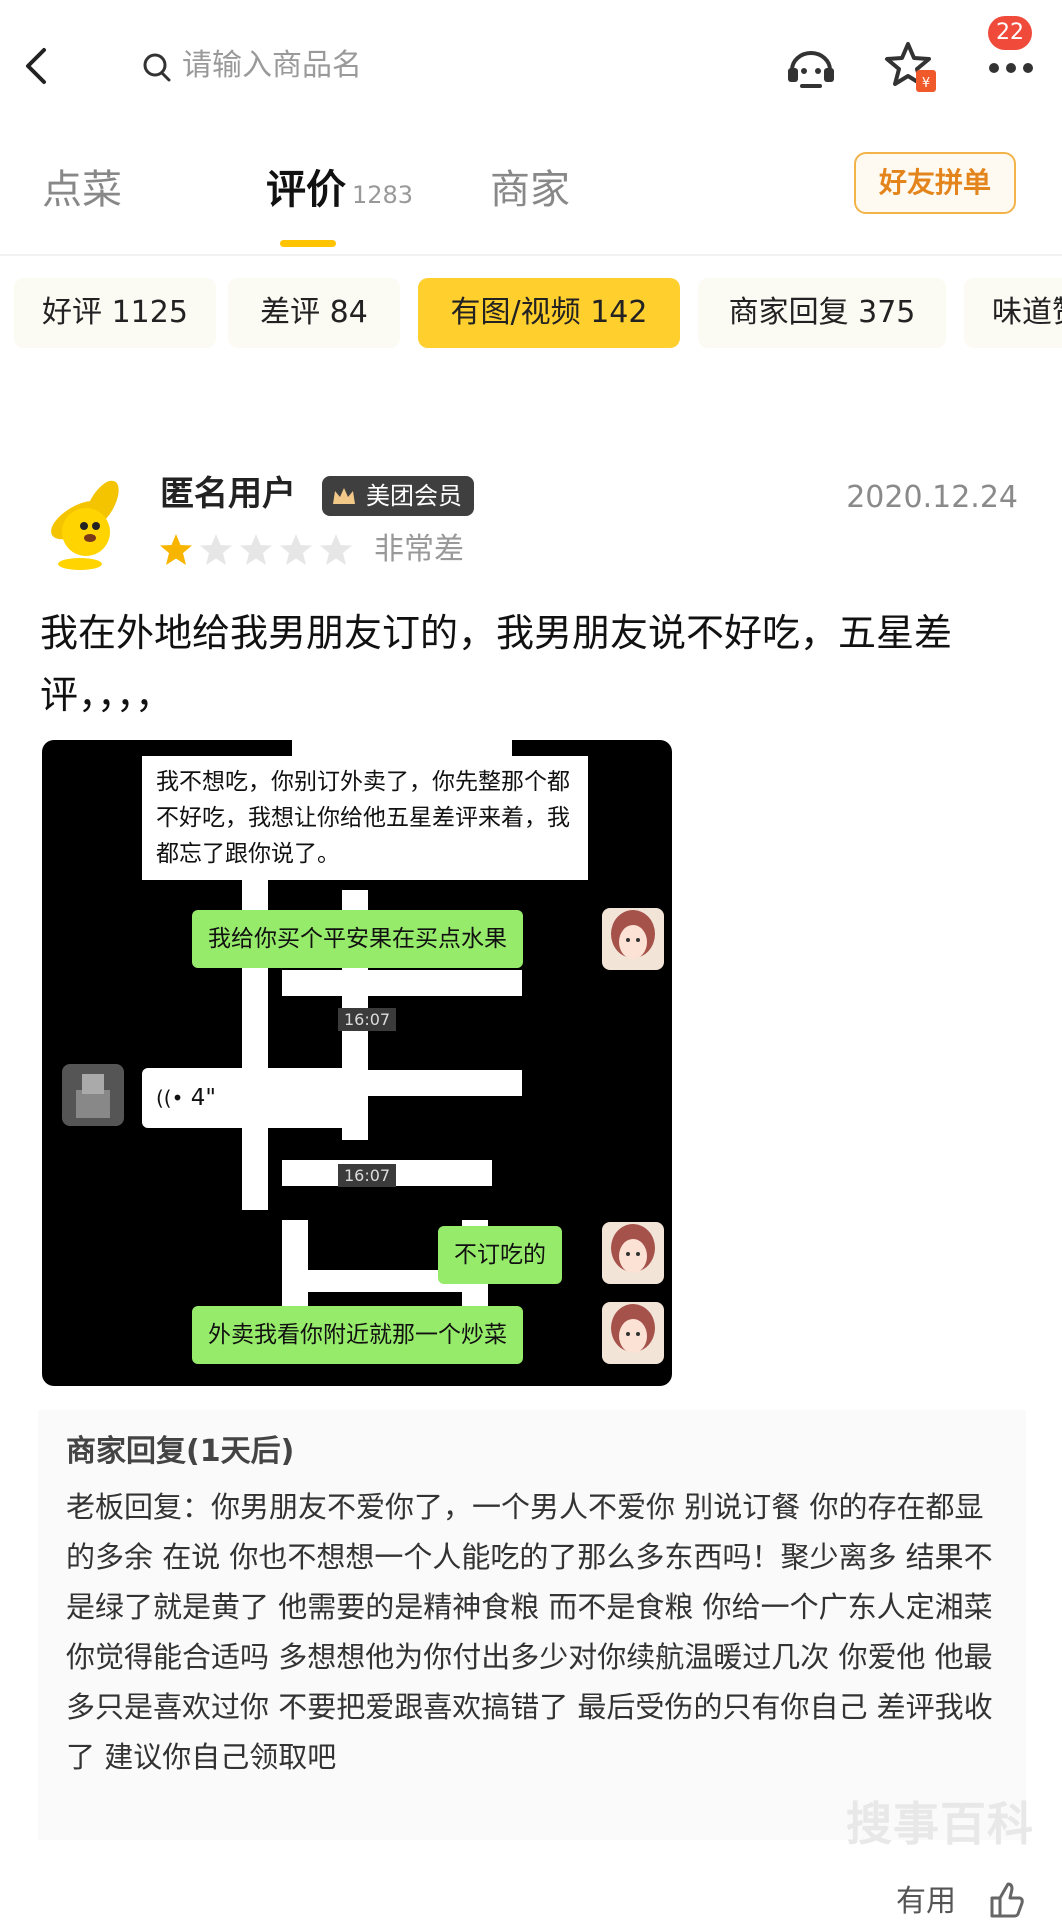 This screenshot has width=1062, height=1920. I want to click on chat-message-sent: 不订吃的, so click(500, 1255).